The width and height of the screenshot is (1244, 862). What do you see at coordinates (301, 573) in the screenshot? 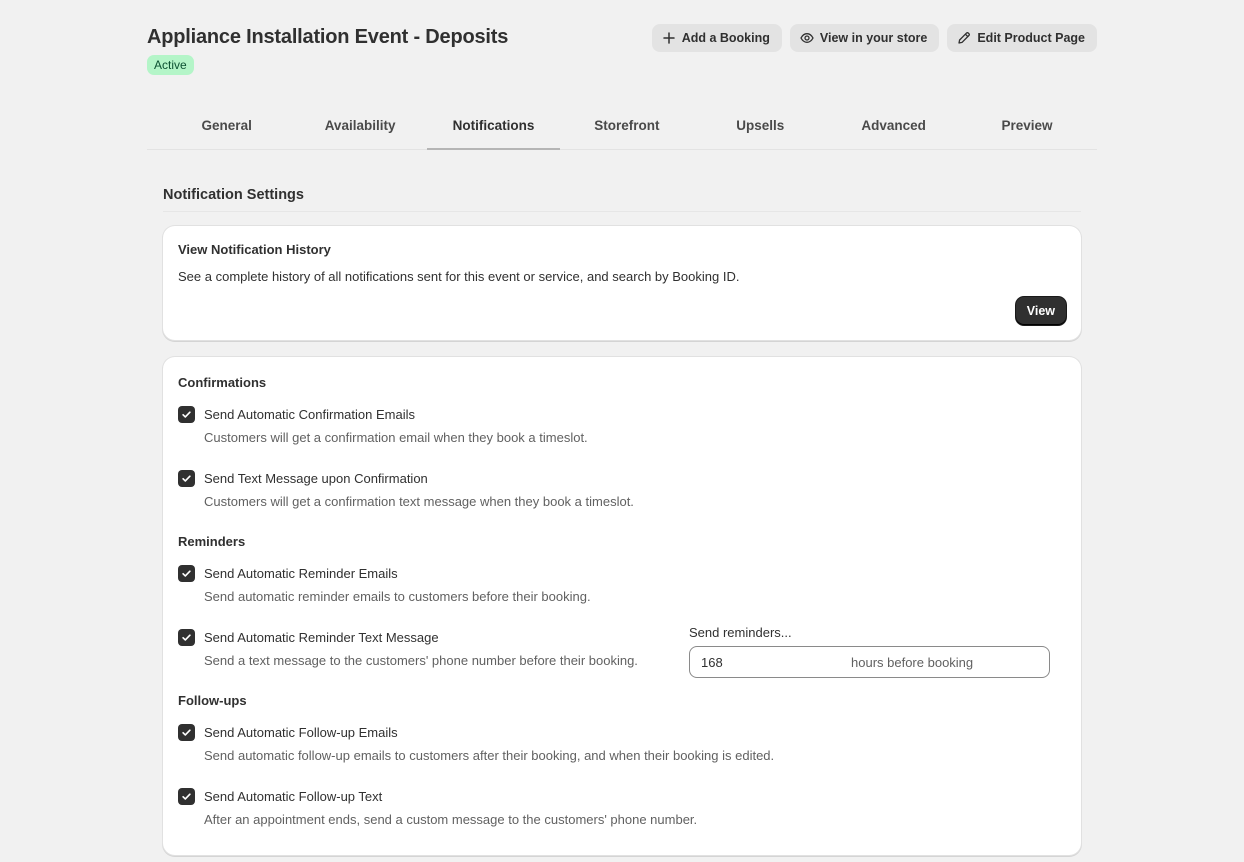
I see `option-label: Send Automatic Reminder Emails` at bounding box center [301, 573].